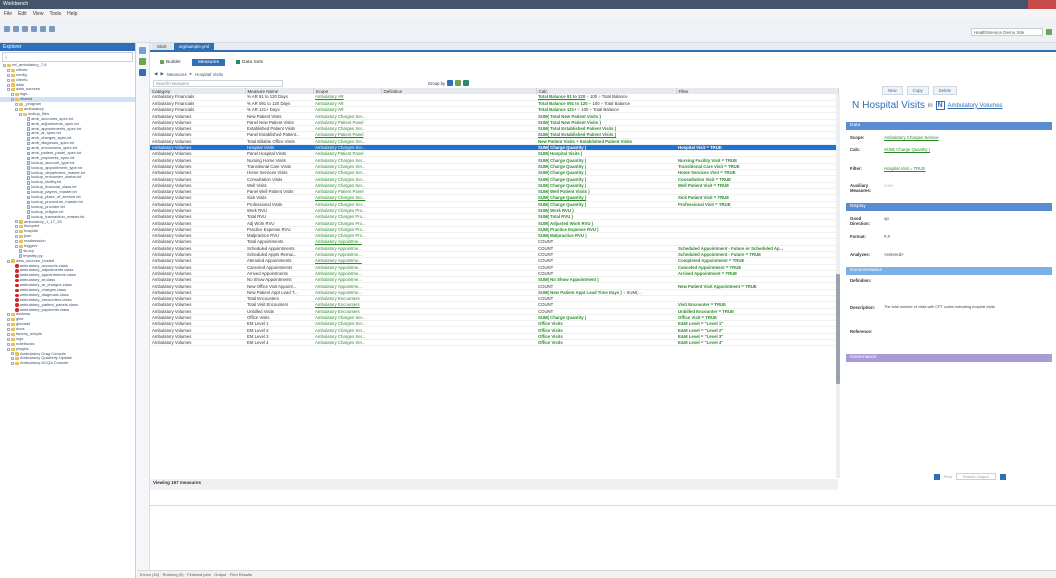  What do you see at coordinates (67, 363) in the screenshot?
I see `tree-item: Ambulatory NCQA Console` at bounding box center [67, 363].